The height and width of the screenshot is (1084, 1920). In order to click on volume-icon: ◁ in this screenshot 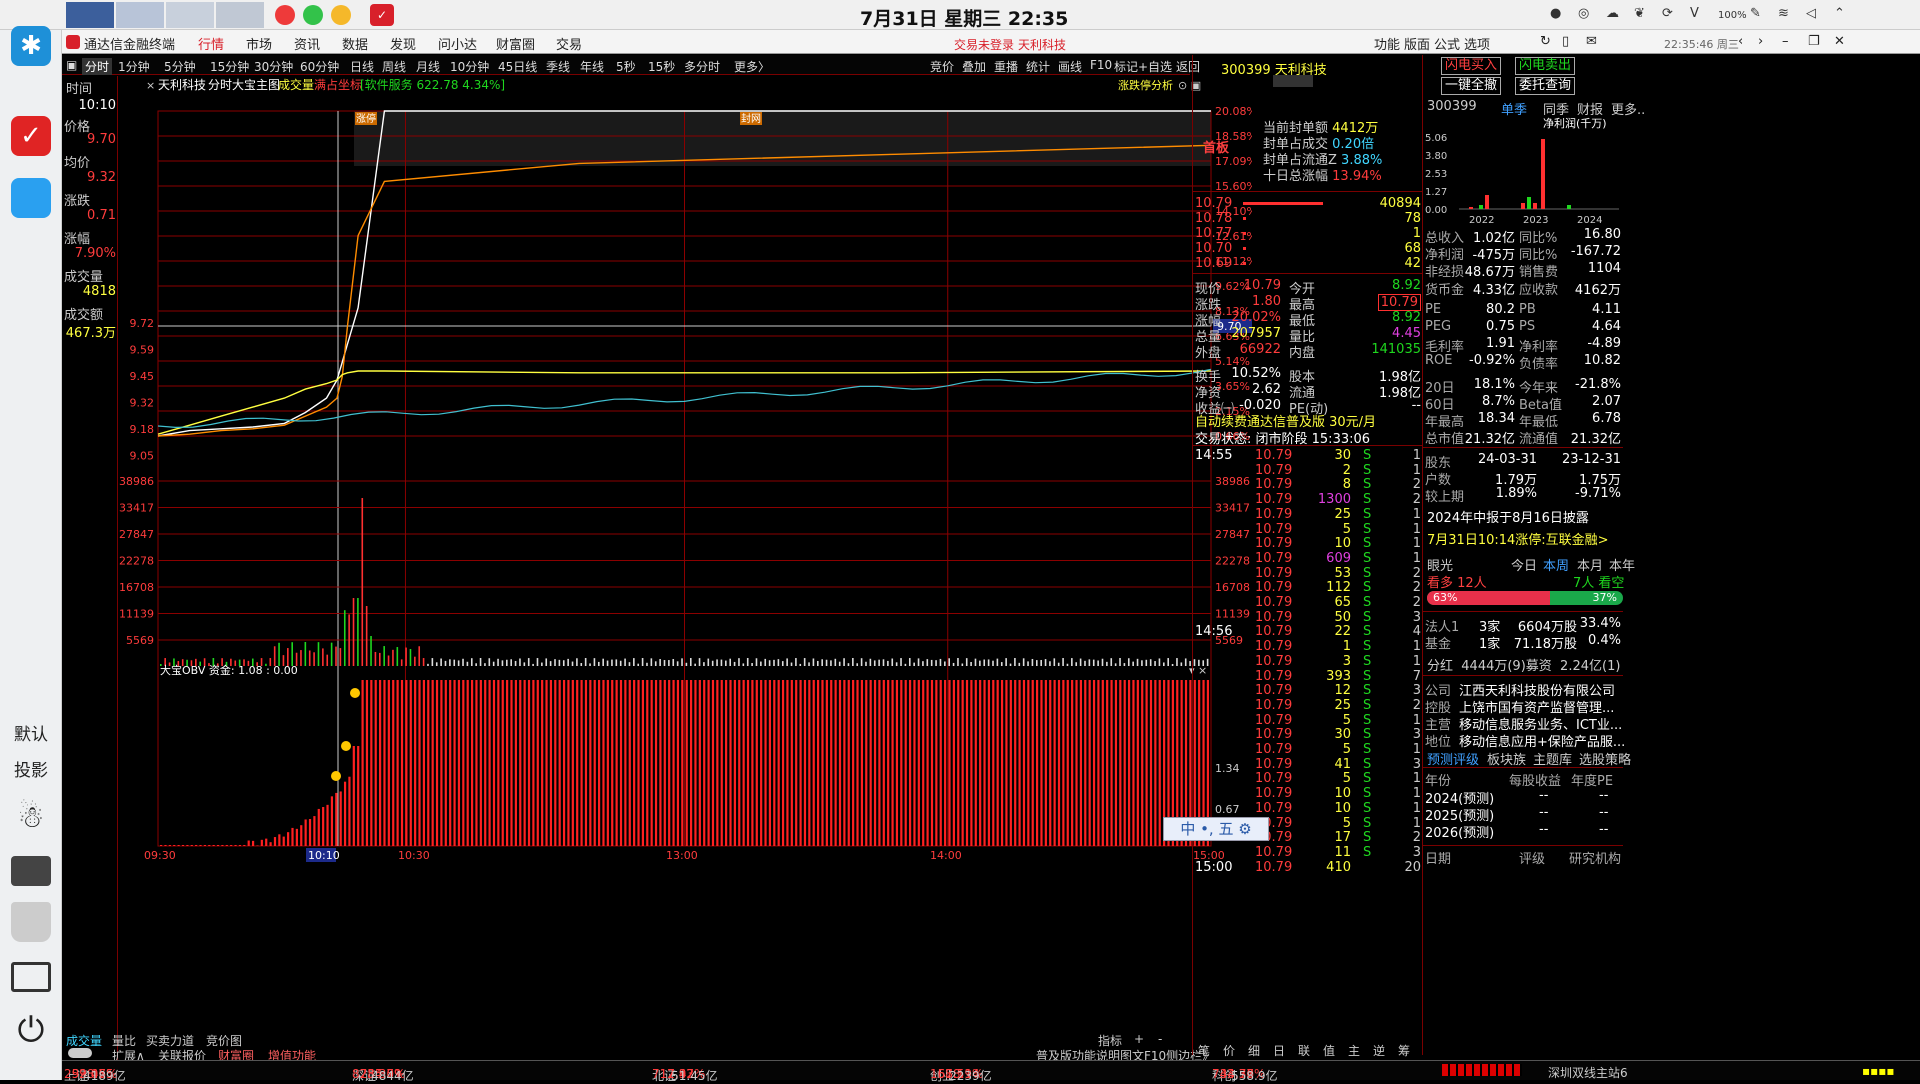, I will do `click(1811, 13)`.